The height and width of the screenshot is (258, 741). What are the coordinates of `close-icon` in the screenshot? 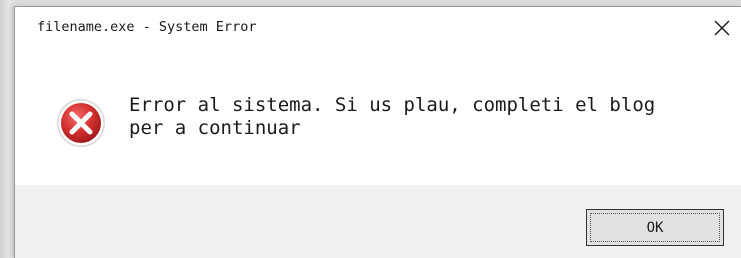 It's located at (722, 28).